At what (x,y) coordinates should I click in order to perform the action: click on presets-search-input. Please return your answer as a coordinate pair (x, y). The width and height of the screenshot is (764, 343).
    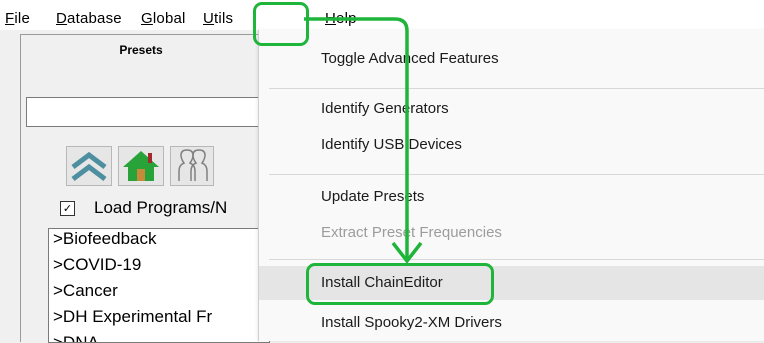
    Looking at the image, I should click on (149, 112).